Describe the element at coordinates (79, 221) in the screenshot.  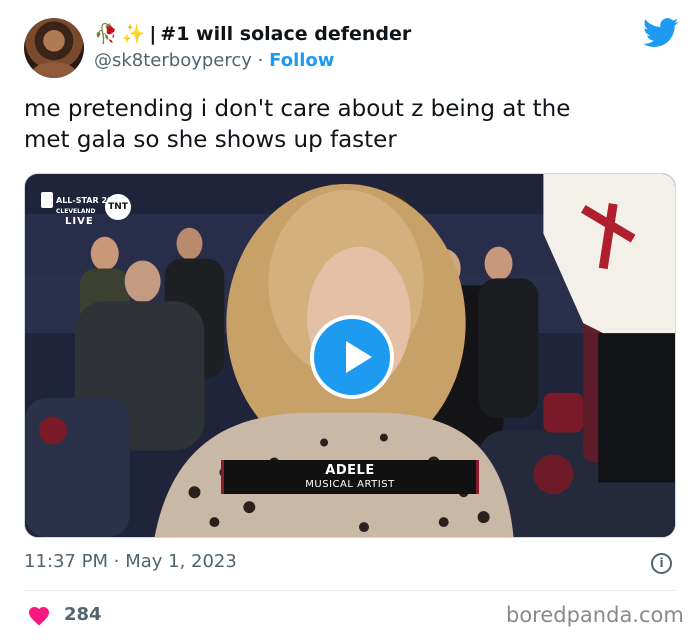
I see `live-label: LIVE` at that location.